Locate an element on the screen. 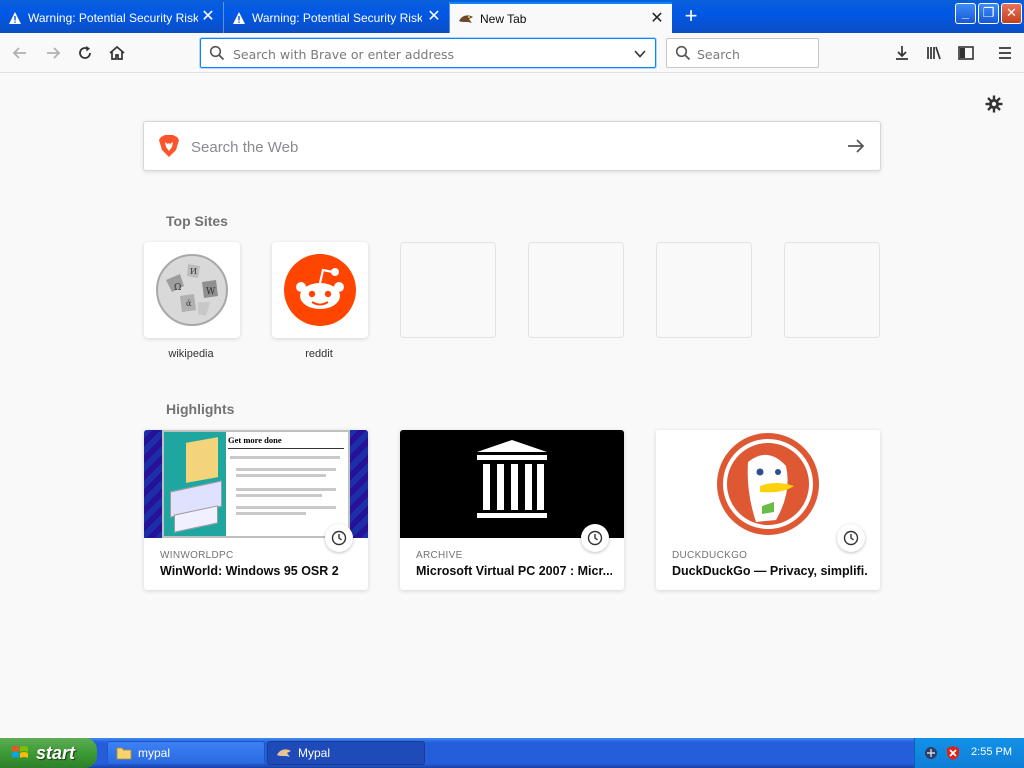  nav-toolbar is located at coordinates (512, 53).